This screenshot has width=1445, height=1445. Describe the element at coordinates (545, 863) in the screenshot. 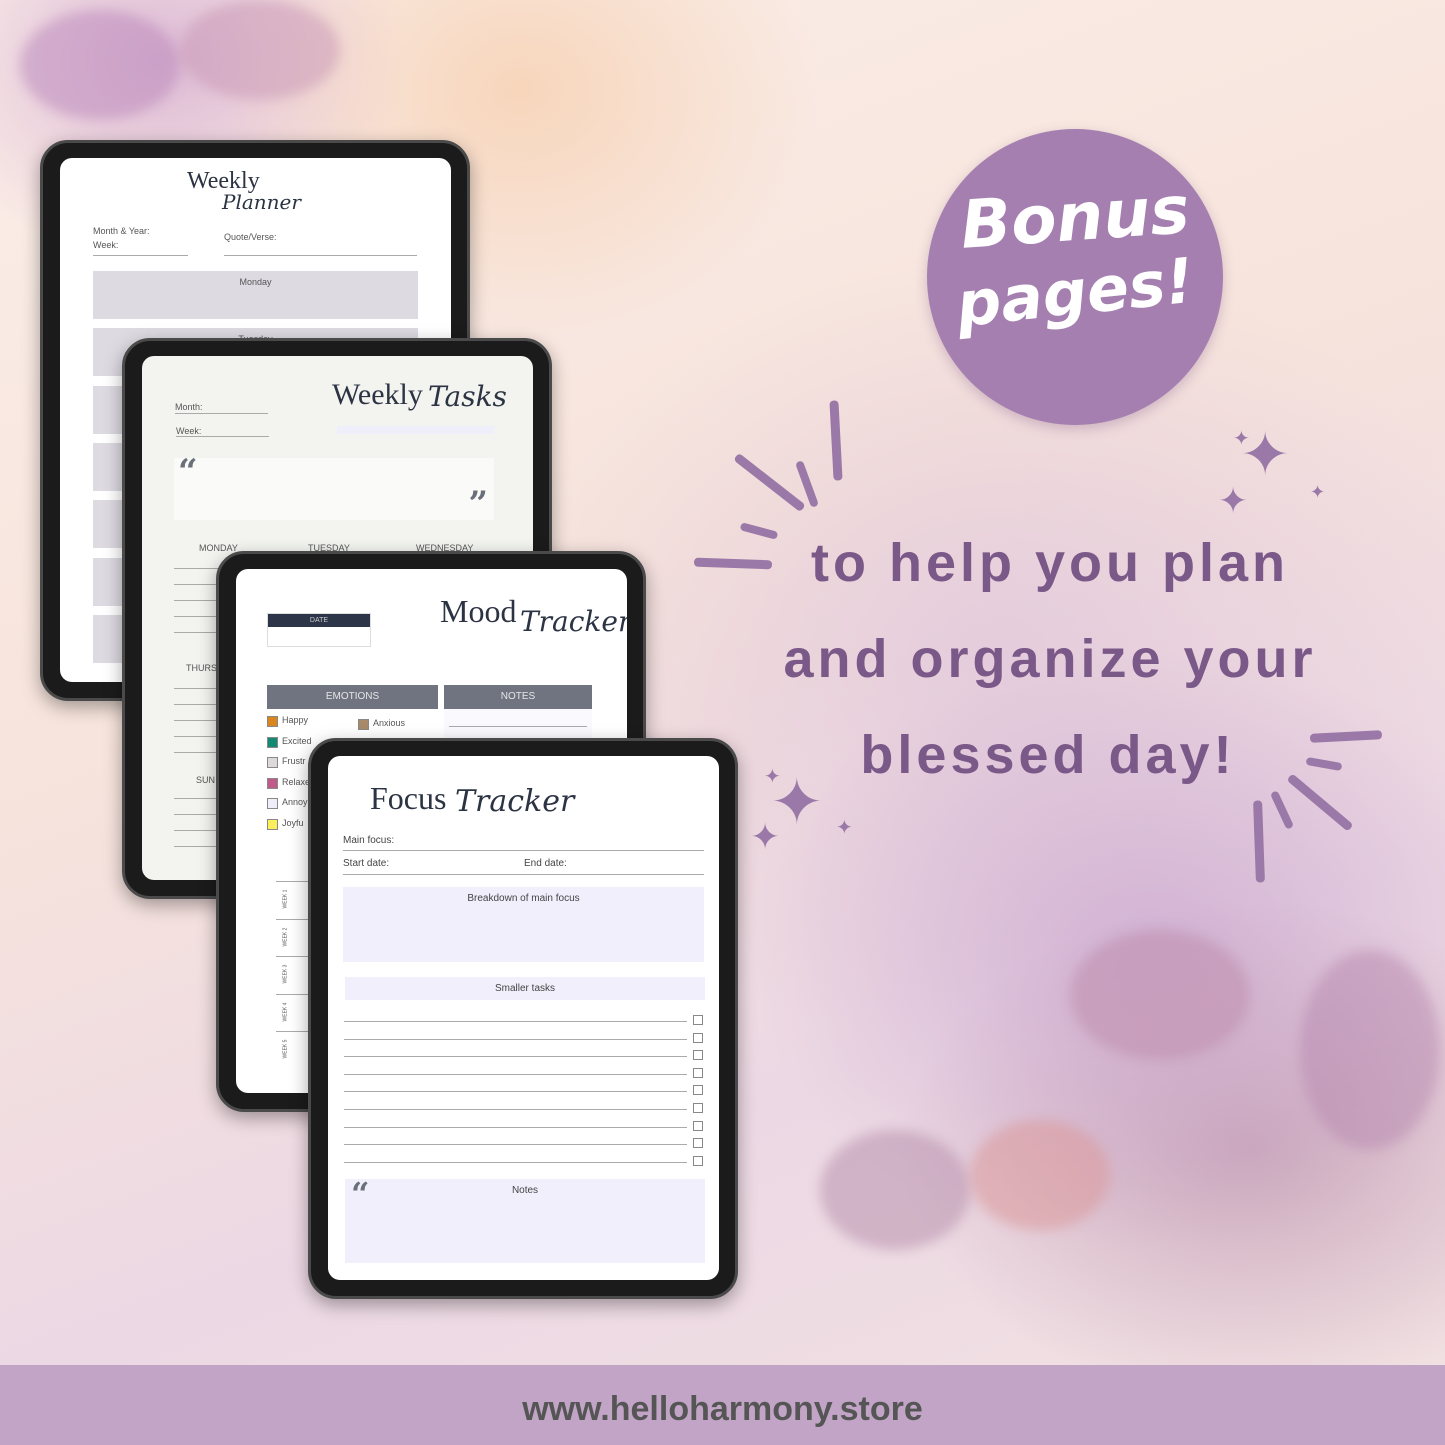

I see `end-date-label: End date:` at that location.